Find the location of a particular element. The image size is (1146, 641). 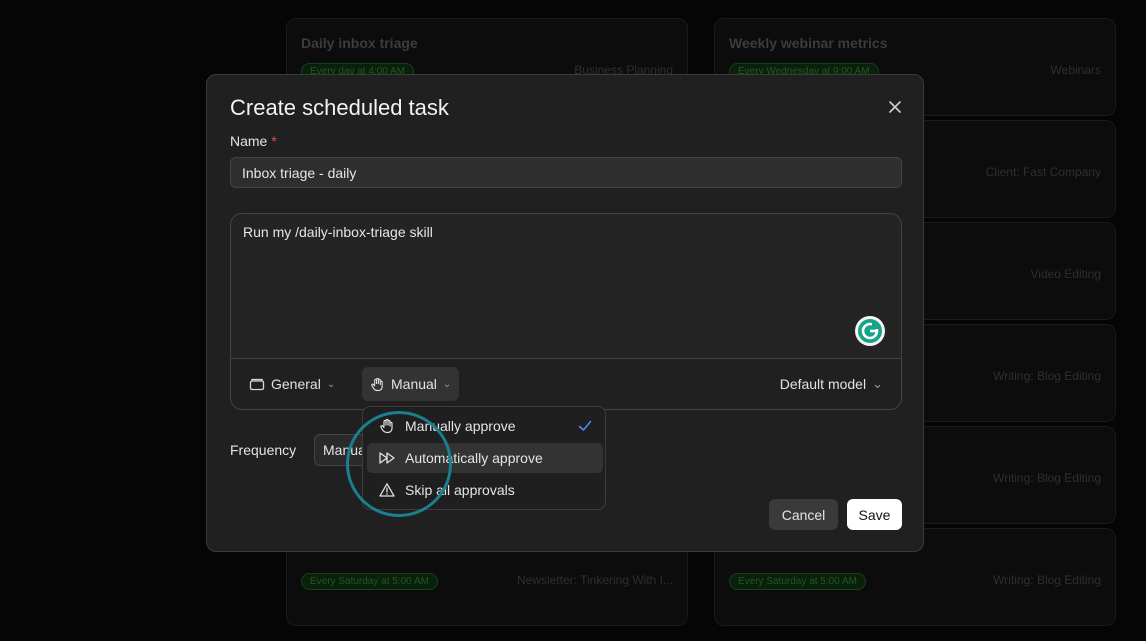

frequency-label: Frequency is located at coordinates (263, 450).